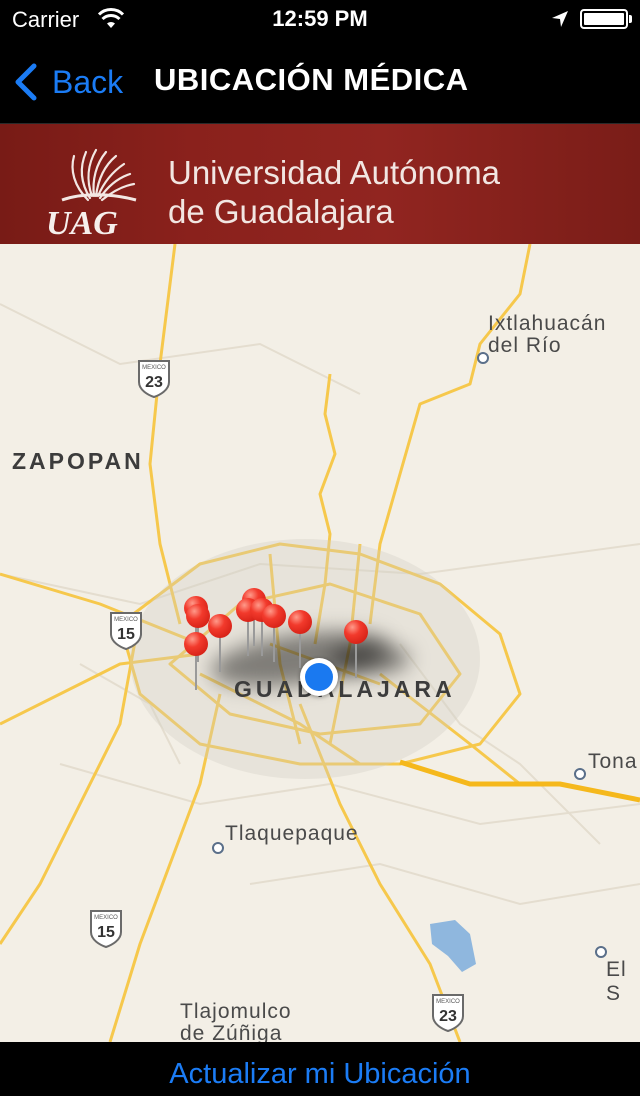  Describe the element at coordinates (82, 221) in the screenshot. I see `svg-text: UAG` at that location.